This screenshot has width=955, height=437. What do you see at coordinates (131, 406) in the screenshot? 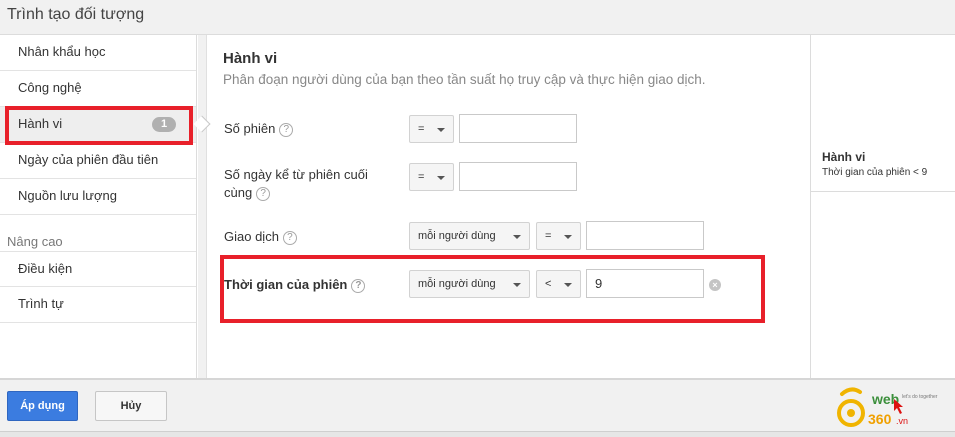
I see `cancel-button: Hủy` at bounding box center [131, 406].